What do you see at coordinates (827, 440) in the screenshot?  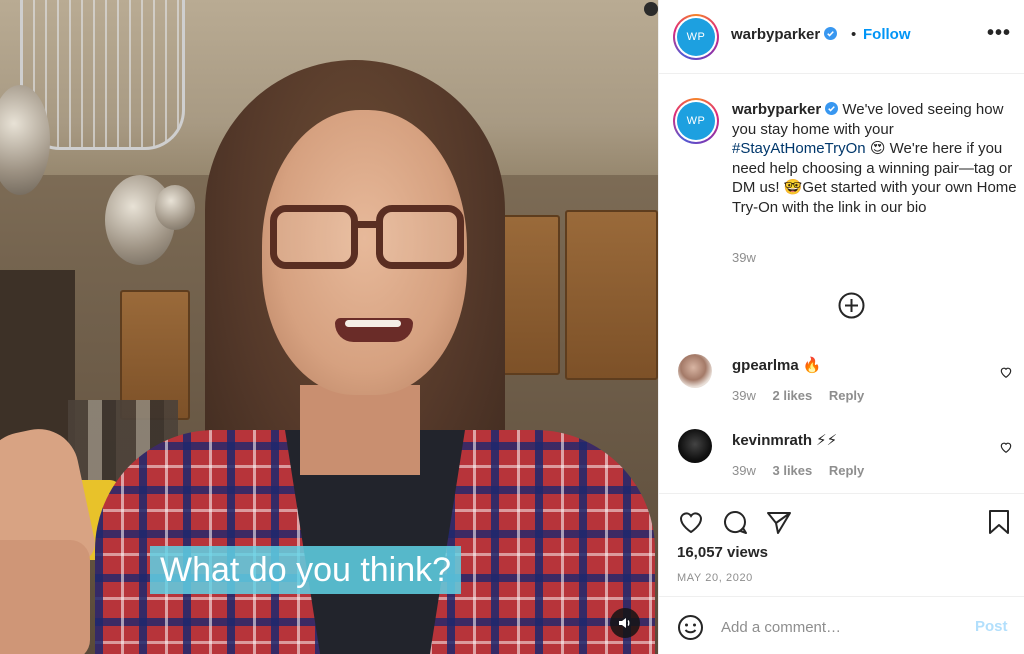 I see `comment-text: ⚡⚡` at bounding box center [827, 440].